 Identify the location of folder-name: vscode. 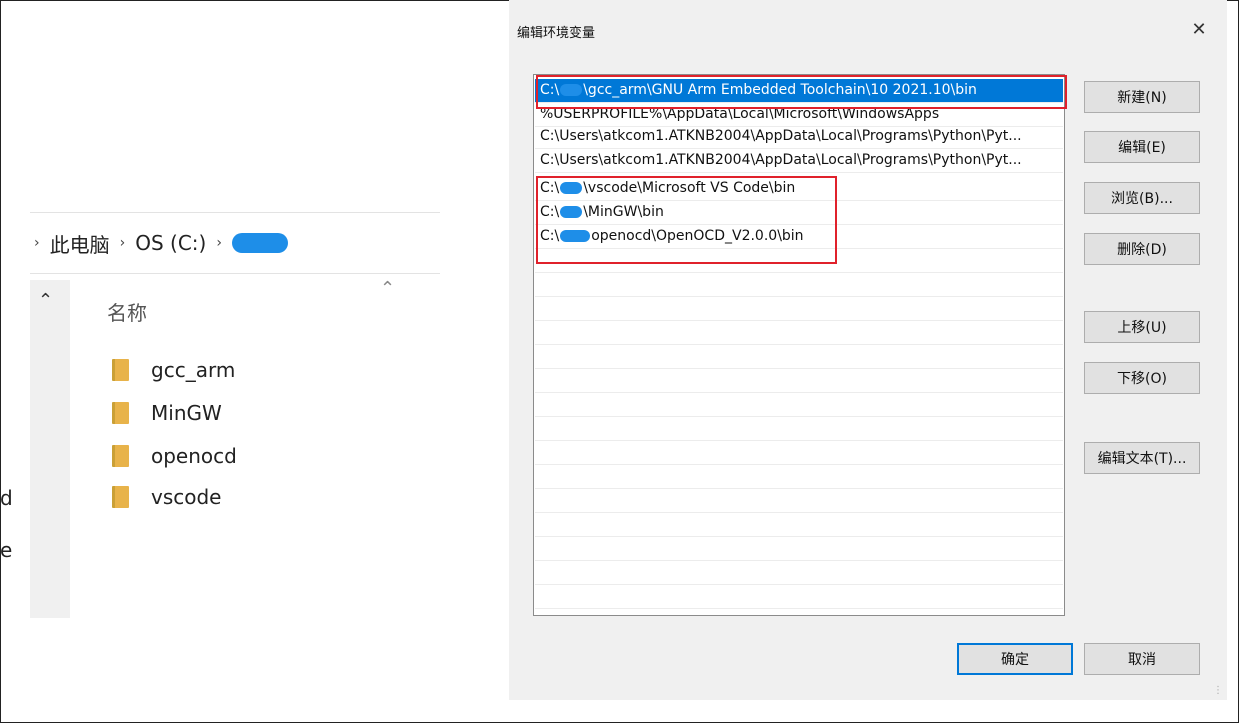
(186, 497).